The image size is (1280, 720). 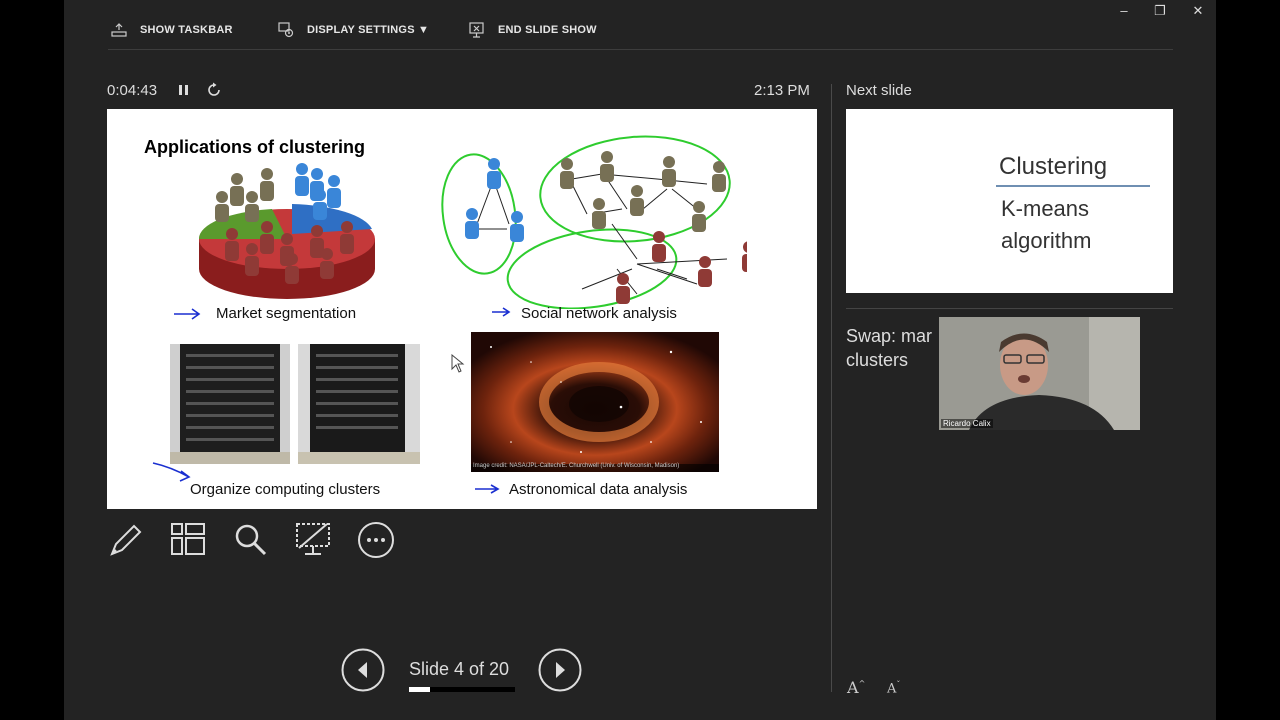 What do you see at coordinates (458, 363) in the screenshot?
I see `mouse-cursor-icon` at bounding box center [458, 363].